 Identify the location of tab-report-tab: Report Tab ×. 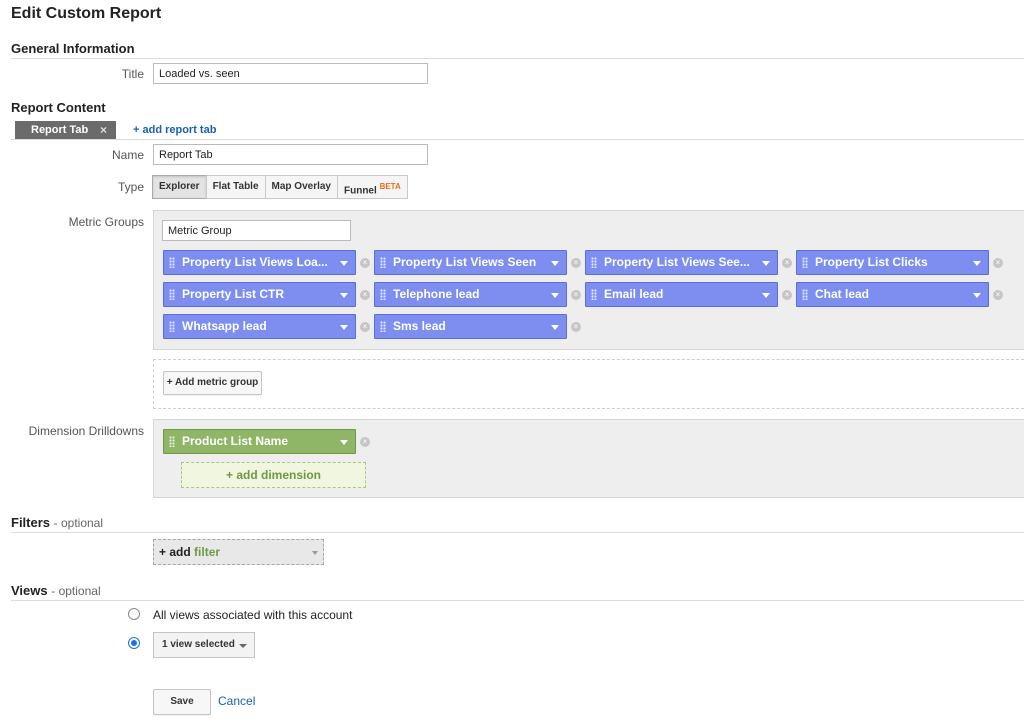
(65, 130).